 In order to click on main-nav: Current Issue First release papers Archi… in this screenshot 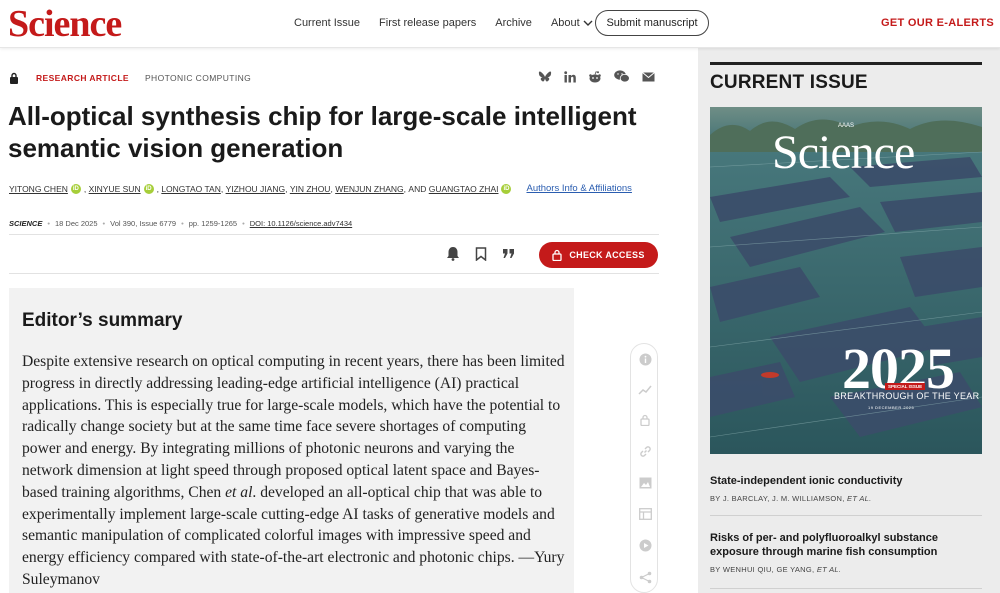, I will do `click(453, 23)`.